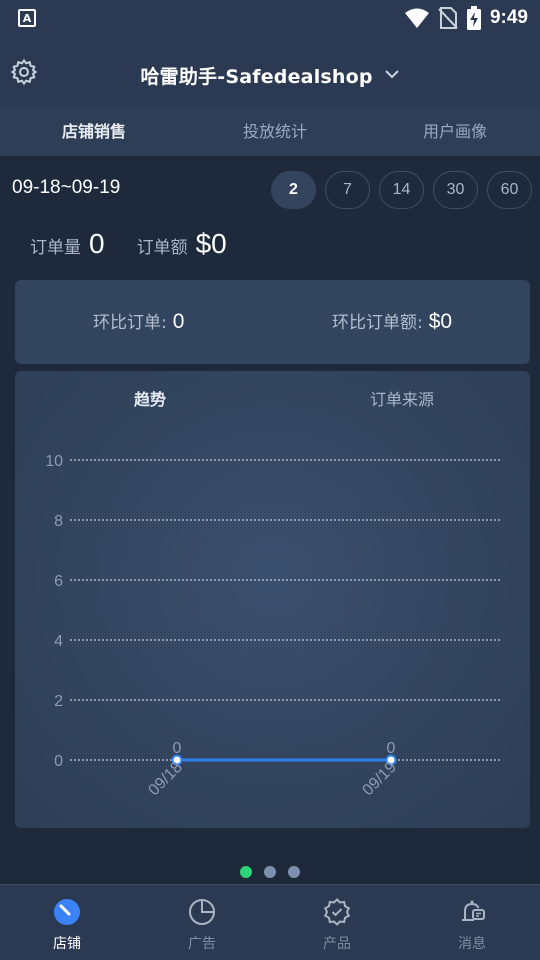  What do you see at coordinates (58, 761) in the screenshot?
I see `y-tick-label: 0` at bounding box center [58, 761].